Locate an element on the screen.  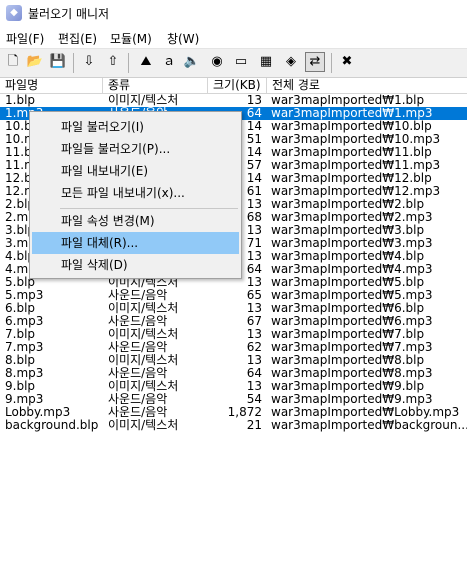
file-name-cell: Lobby.mp3 is located at coordinates (38, 412).